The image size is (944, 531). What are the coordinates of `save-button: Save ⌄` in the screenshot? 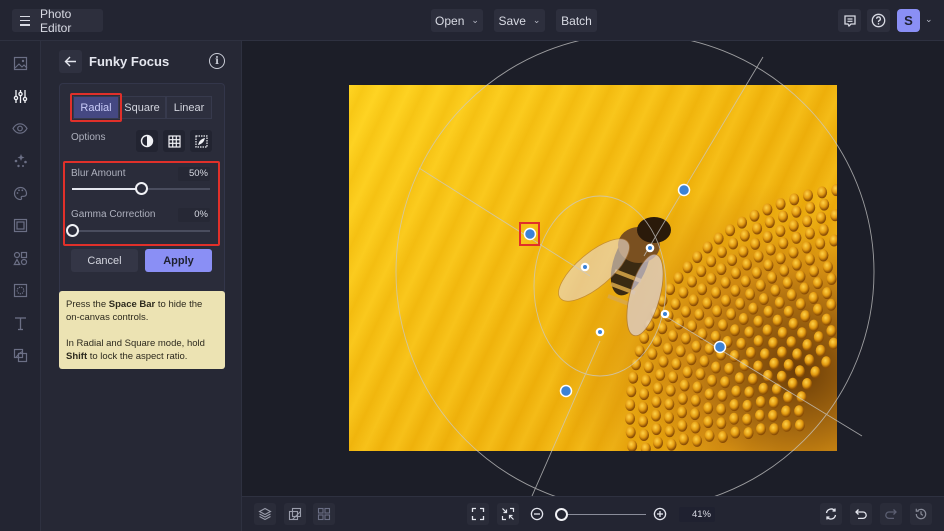 It's located at (519, 20).